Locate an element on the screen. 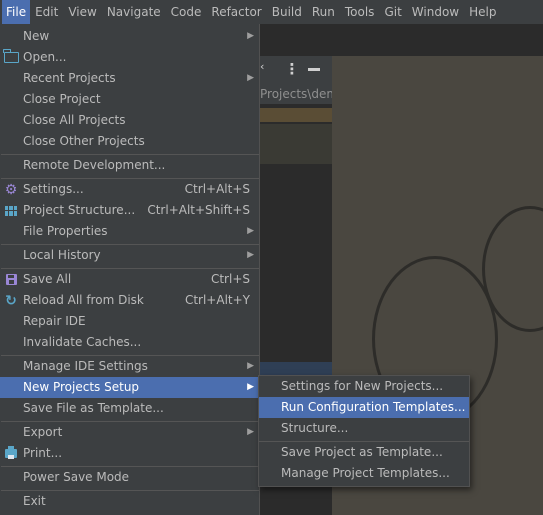 Image resolution: width=543 pixels, height=515 pixels. folder-icon is located at coordinates (11, 57).